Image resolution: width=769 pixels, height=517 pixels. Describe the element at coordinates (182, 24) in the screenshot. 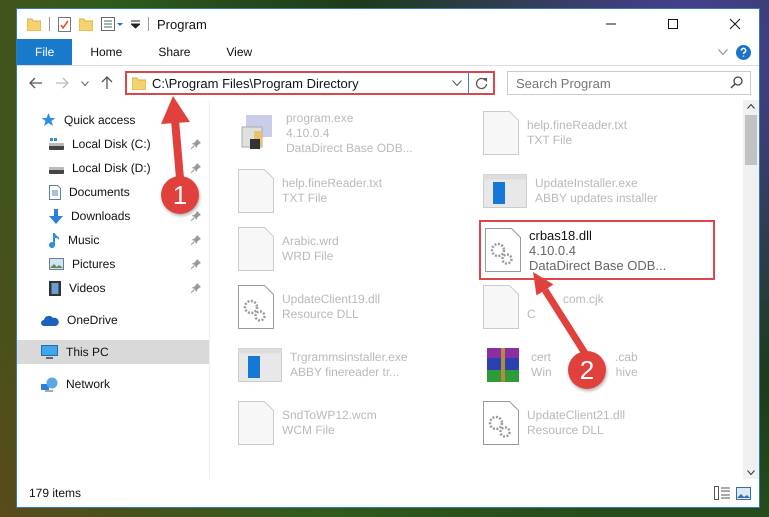

I see `window-title: Program` at that location.